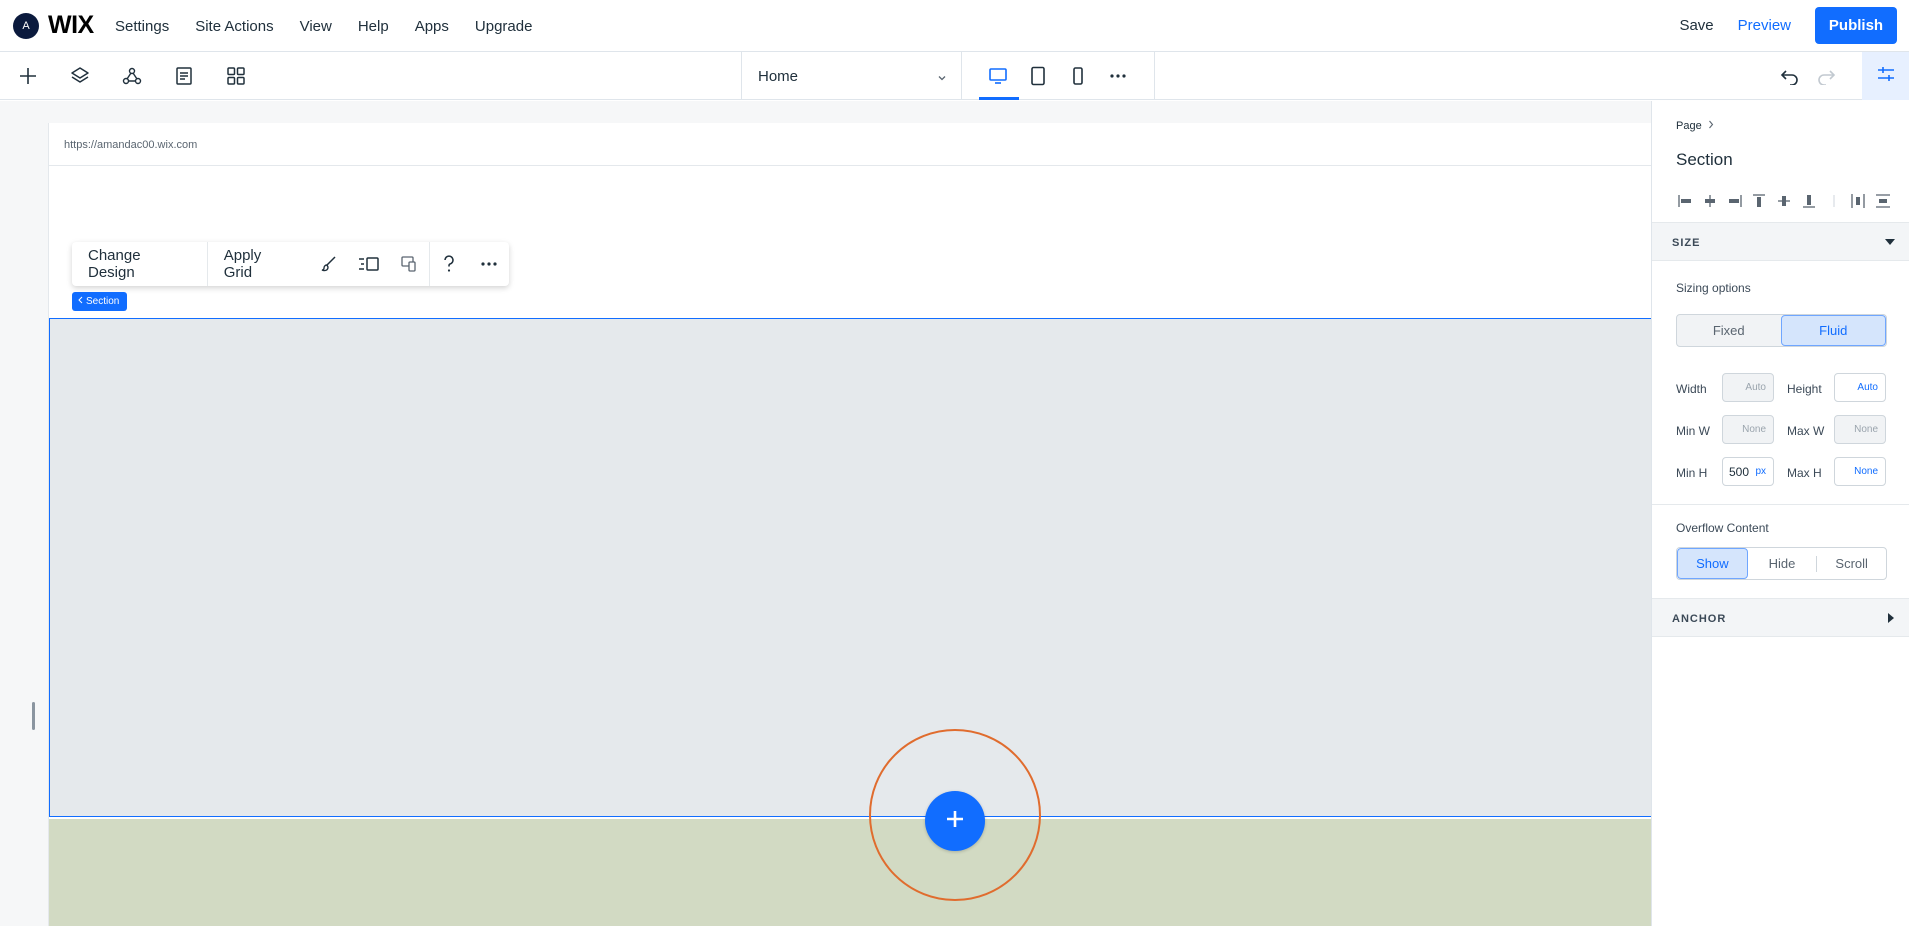 This screenshot has width=1909, height=926. Describe the element at coordinates (778, 76) in the screenshot. I see `page-selector-label: Home` at that location.